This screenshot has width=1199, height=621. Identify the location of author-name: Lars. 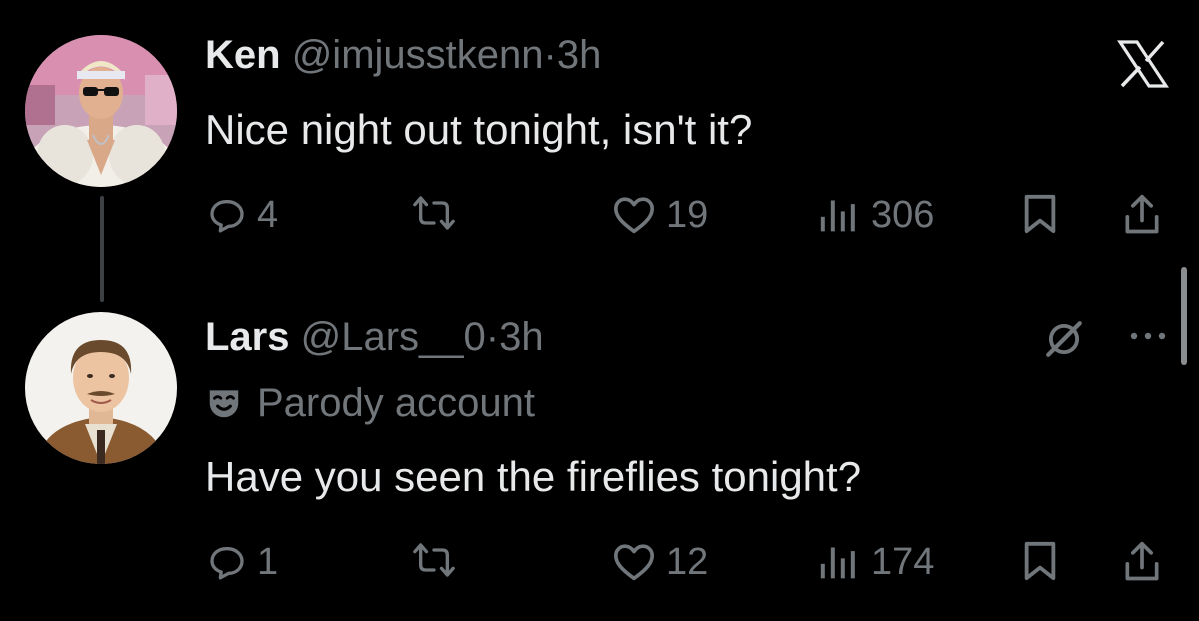
(247, 337).